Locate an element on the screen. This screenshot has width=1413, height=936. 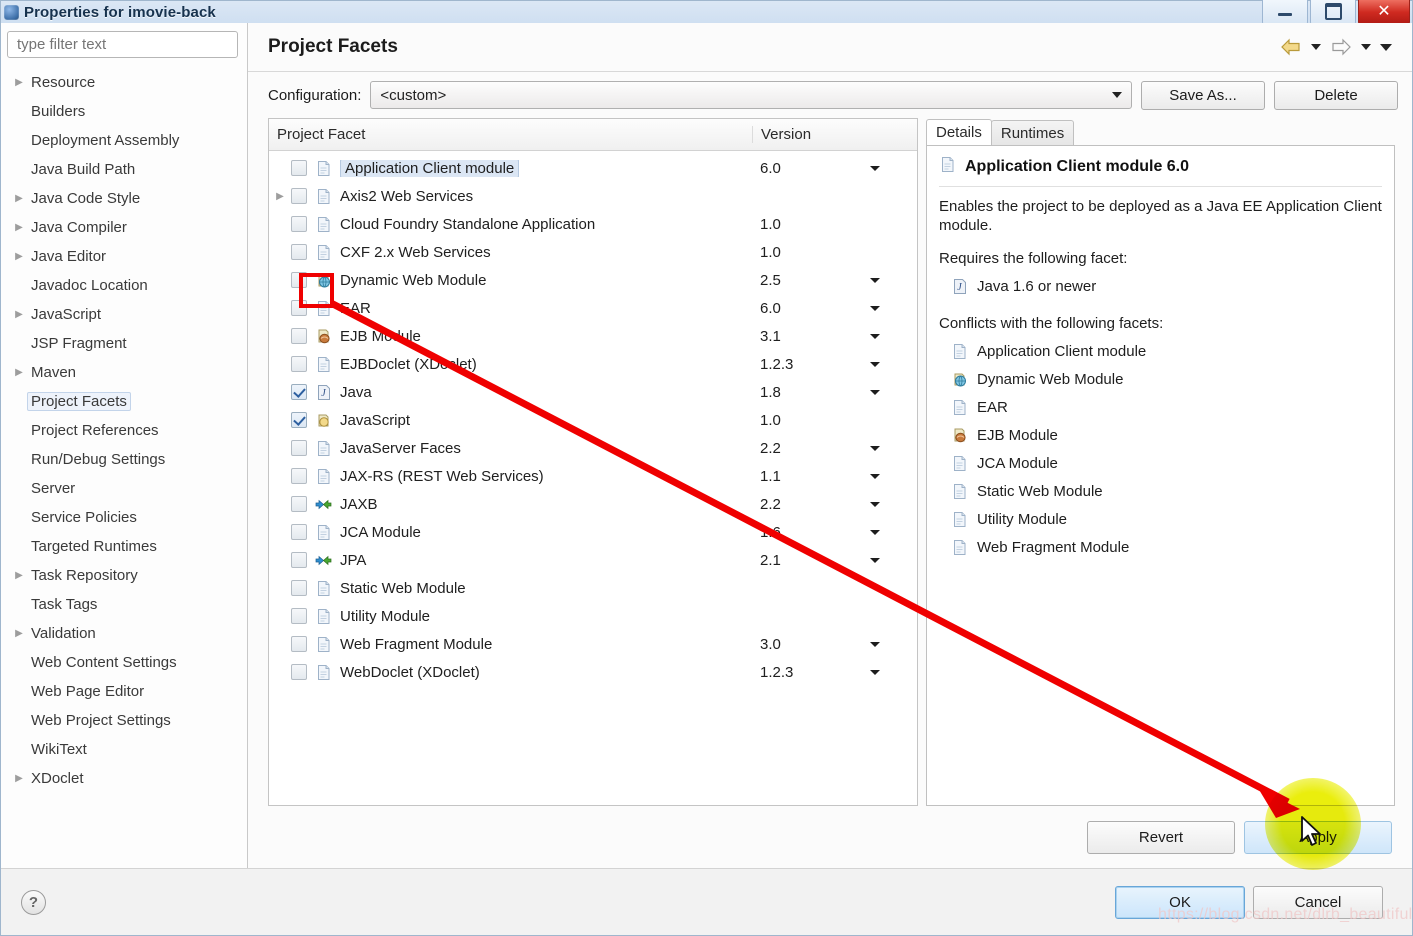
minimize-button is located at coordinates (1285, 12).